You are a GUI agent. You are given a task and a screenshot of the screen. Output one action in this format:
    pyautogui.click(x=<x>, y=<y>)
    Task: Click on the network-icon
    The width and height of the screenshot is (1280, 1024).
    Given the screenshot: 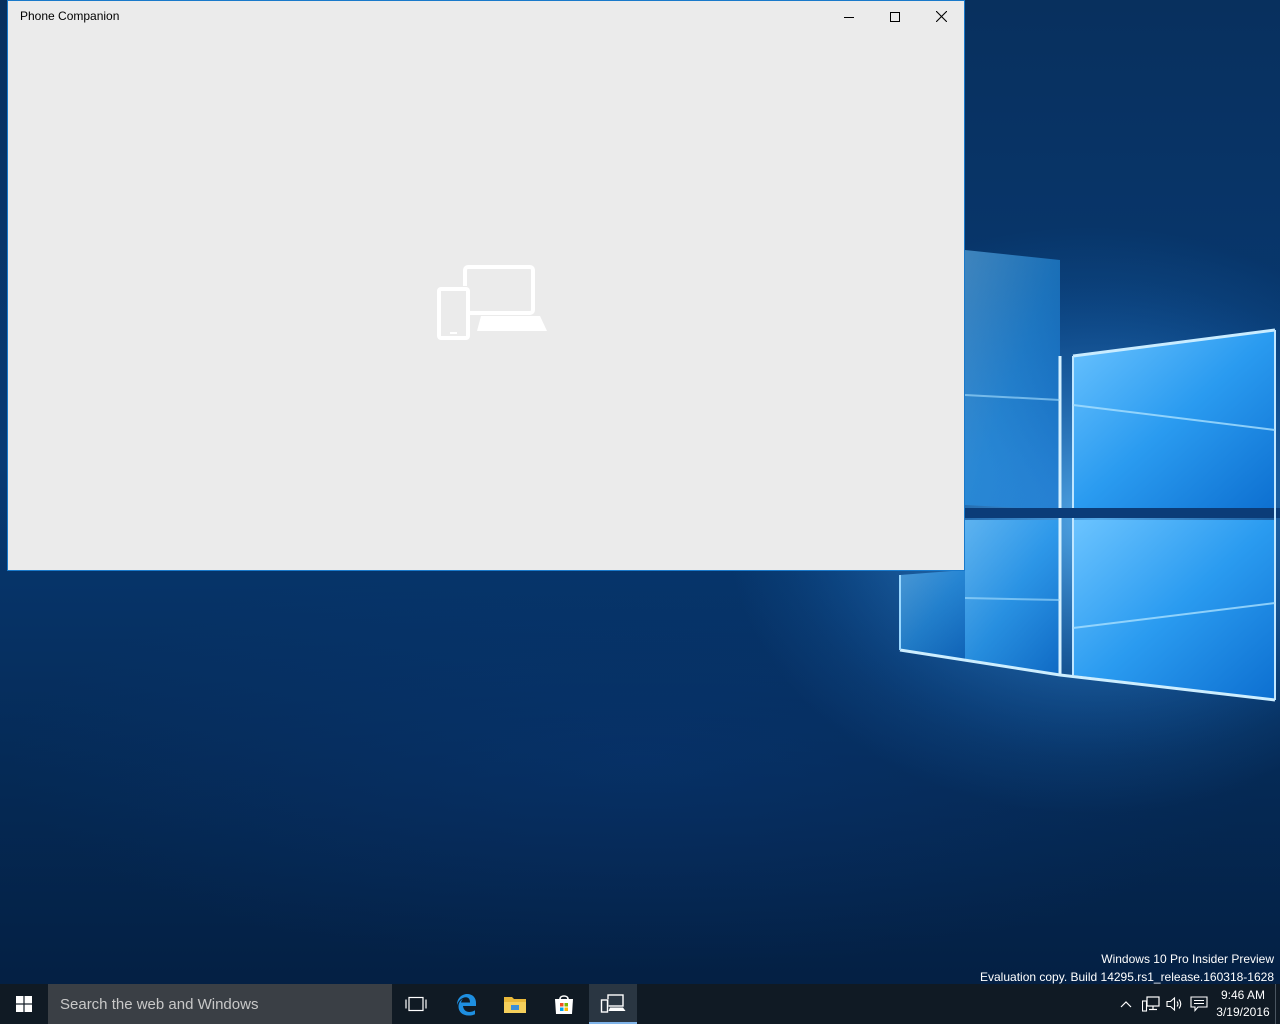 What is the action you would take?
    pyautogui.click(x=1151, y=1004)
    